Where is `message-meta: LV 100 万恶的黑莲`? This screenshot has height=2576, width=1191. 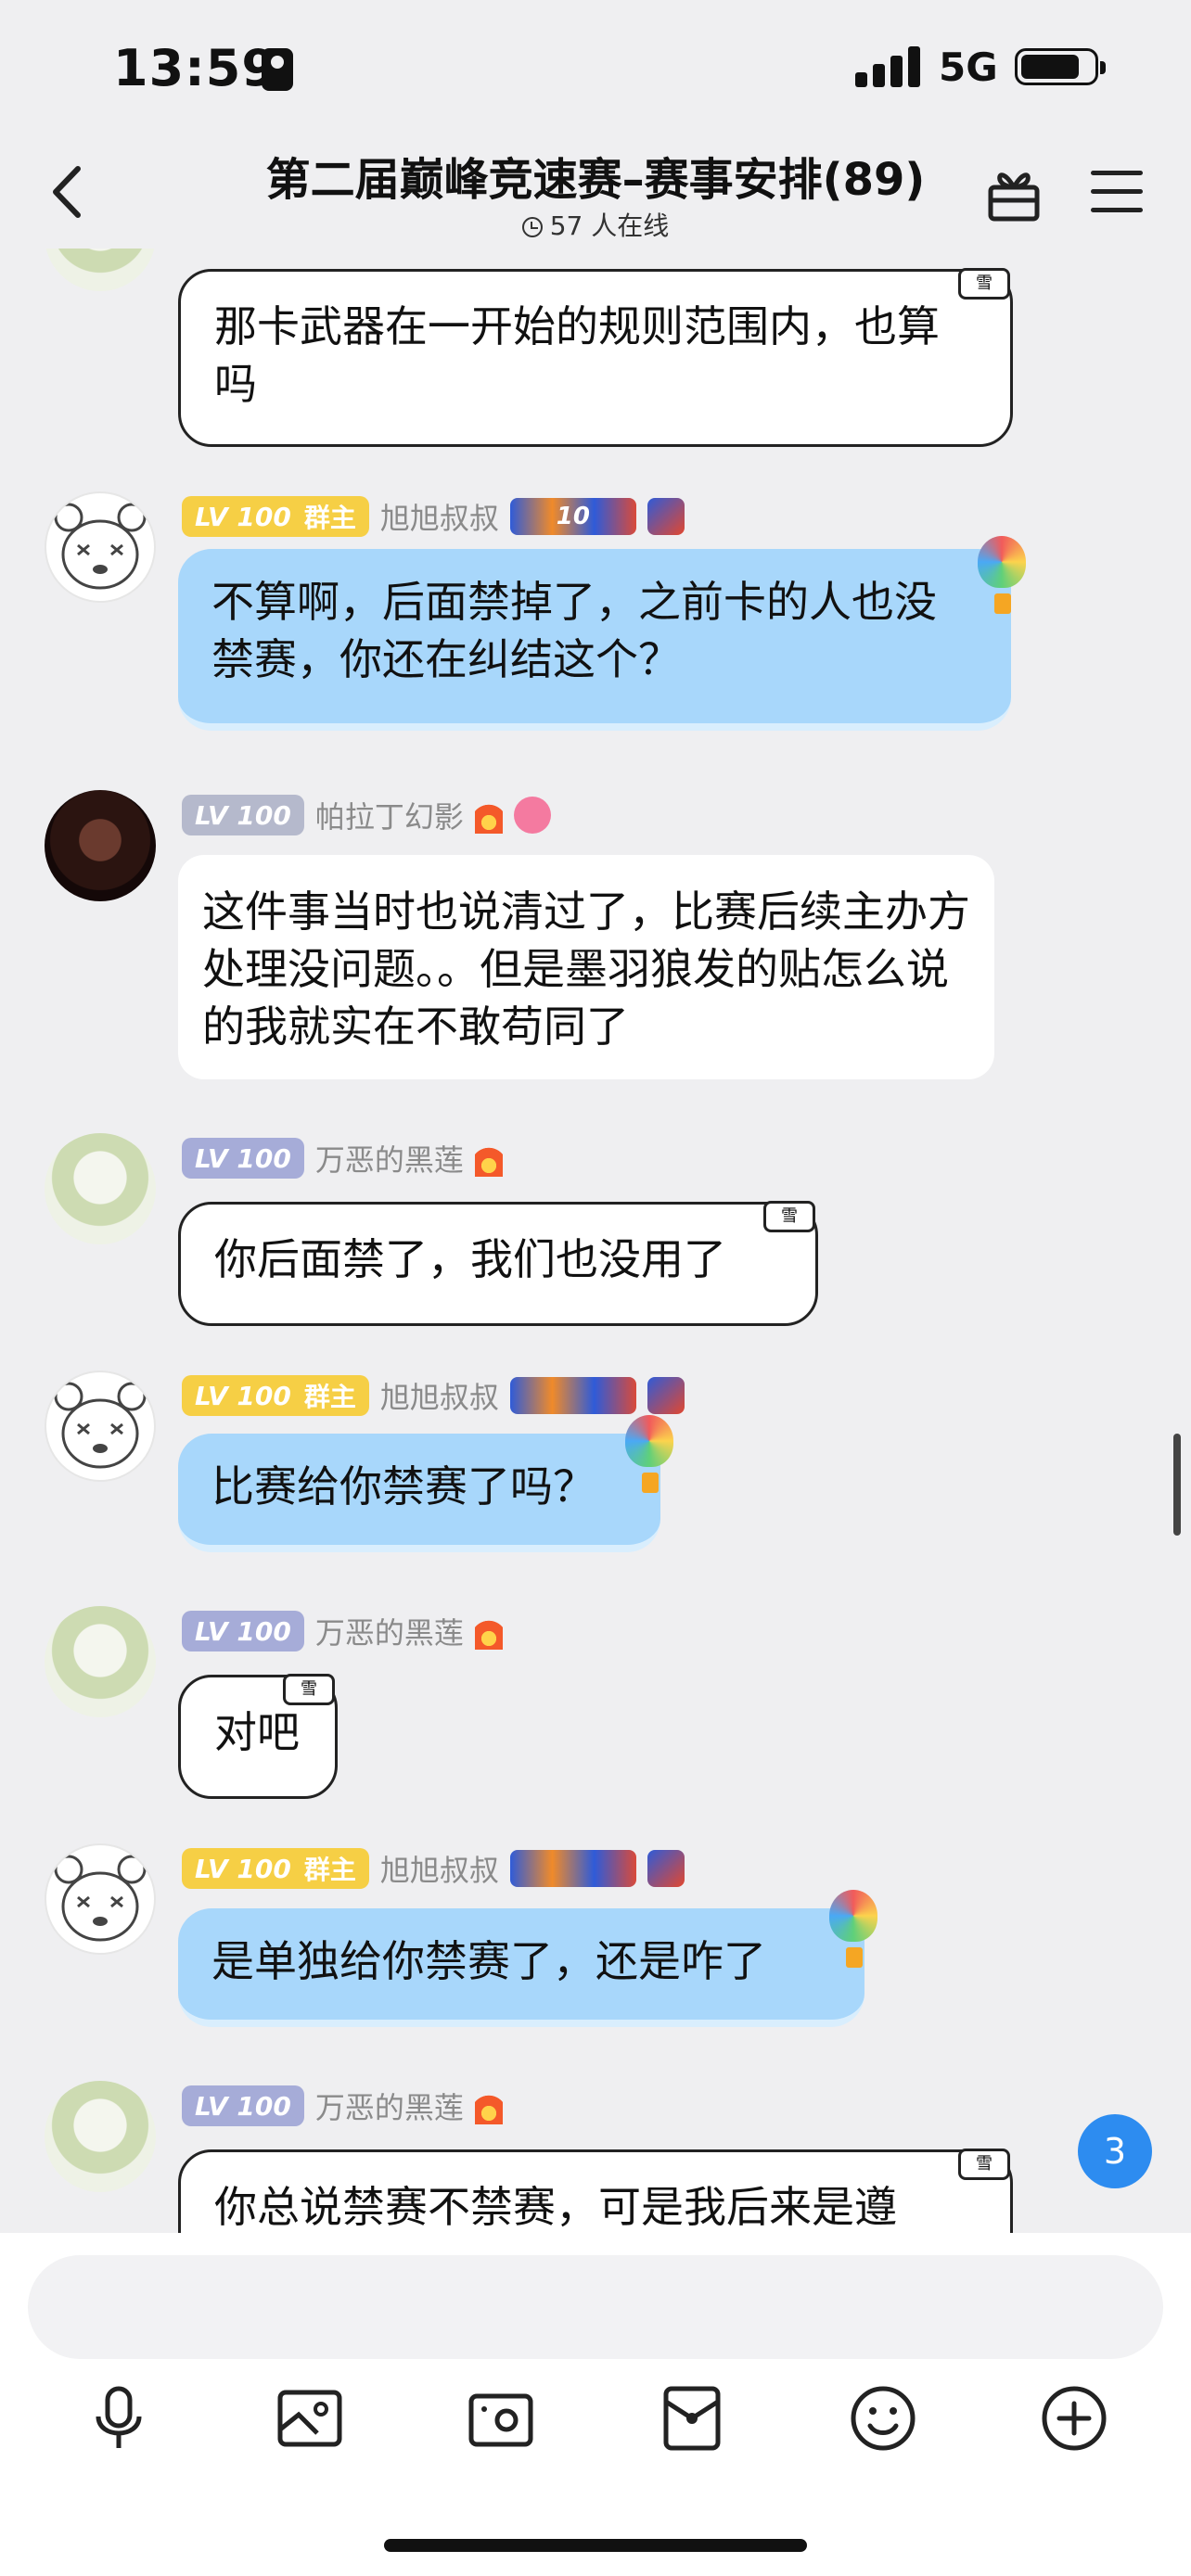 message-meta: LV 100 万恶的黑莲 is located at coordinates (342, 1158).